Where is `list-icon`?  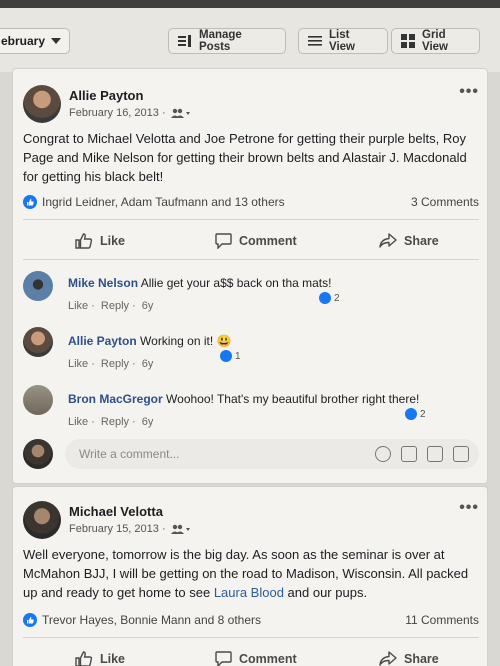 list-icon is located at coordinates (315, 41).